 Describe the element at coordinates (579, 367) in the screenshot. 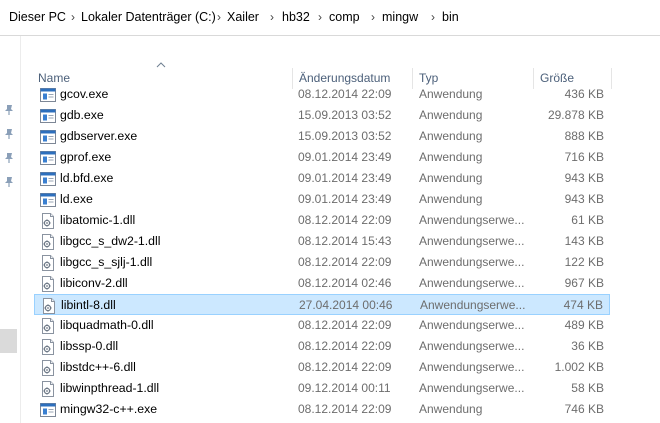

I see `file-size: 1.002 KB` at that location.